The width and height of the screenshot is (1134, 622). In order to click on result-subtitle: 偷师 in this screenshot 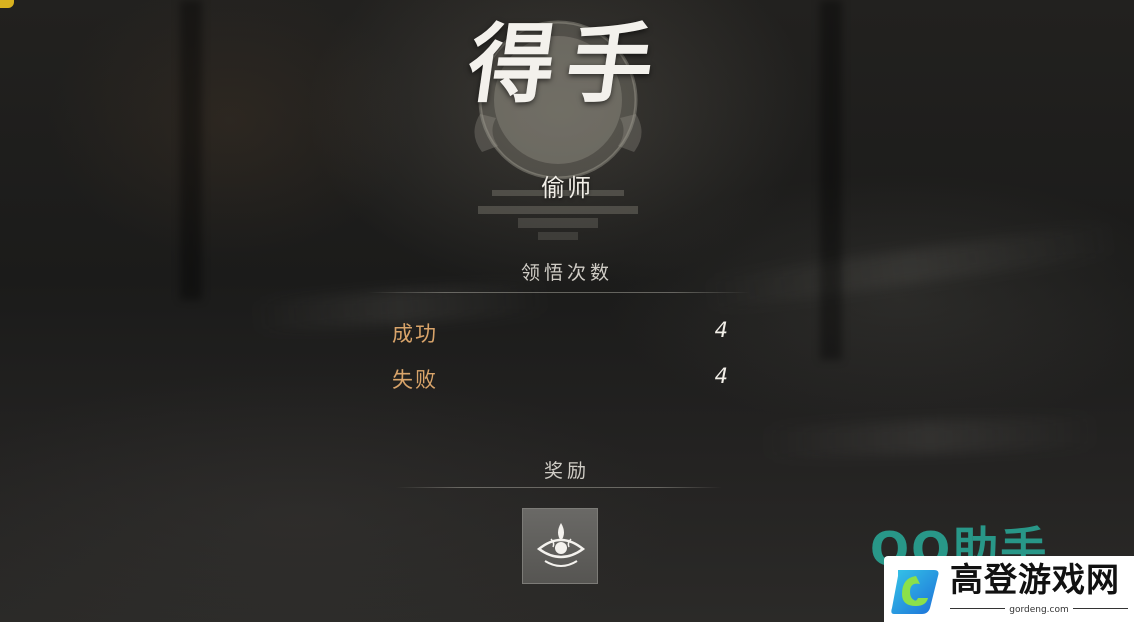, I will do `click(567, 188)`.